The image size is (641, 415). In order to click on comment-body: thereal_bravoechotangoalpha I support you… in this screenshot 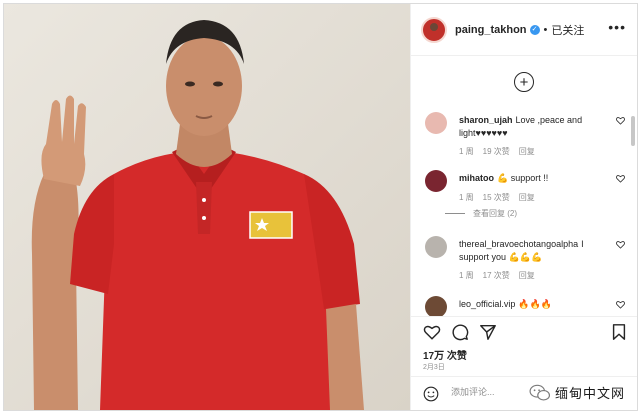, I will do `click(533, 251)`.